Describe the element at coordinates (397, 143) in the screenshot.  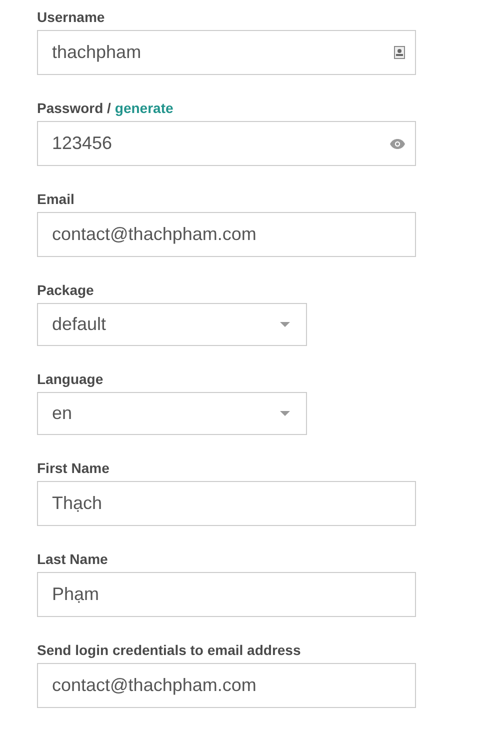
I see `eye-icon` at that location.